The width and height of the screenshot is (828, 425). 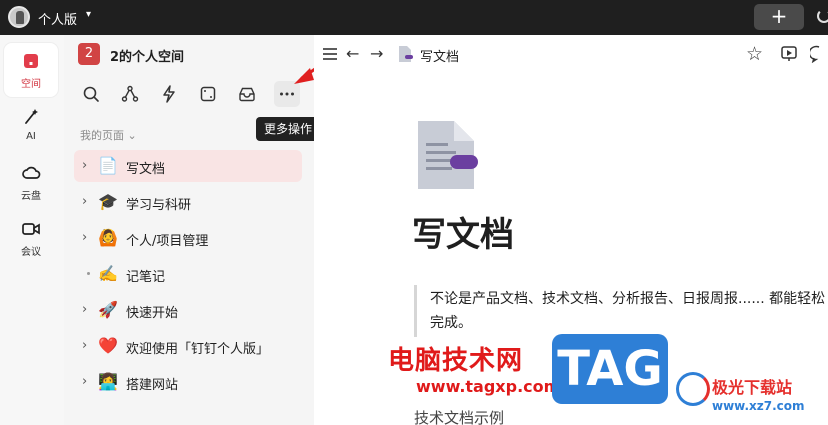 I want to click on watermark-tag-logo: TAG, so click(x=610, y=369).